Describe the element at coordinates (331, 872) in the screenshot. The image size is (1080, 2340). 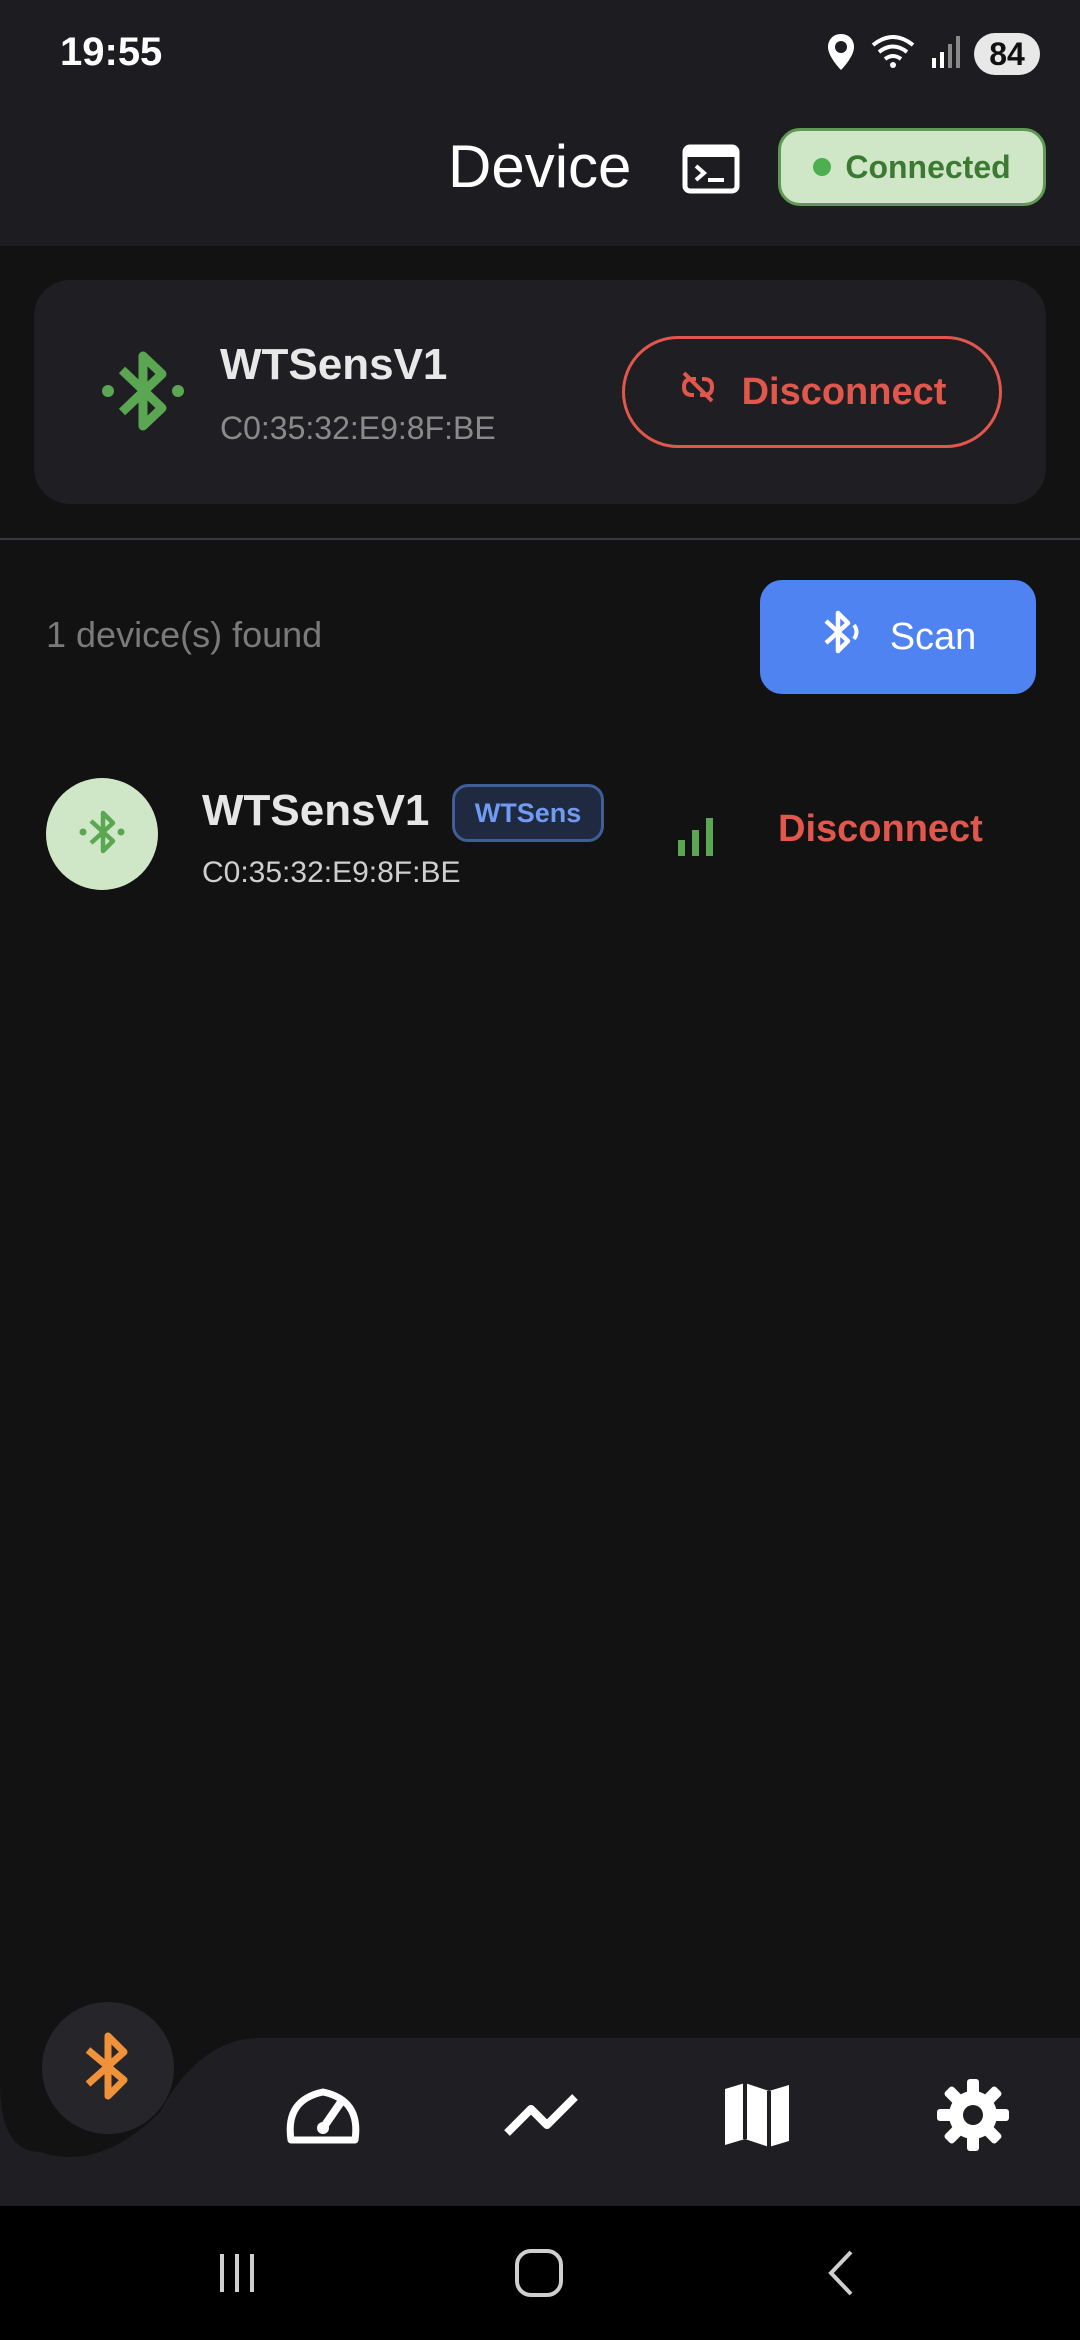
I see `device-mac: C0:35:32:E9:8F:BE` at that location.